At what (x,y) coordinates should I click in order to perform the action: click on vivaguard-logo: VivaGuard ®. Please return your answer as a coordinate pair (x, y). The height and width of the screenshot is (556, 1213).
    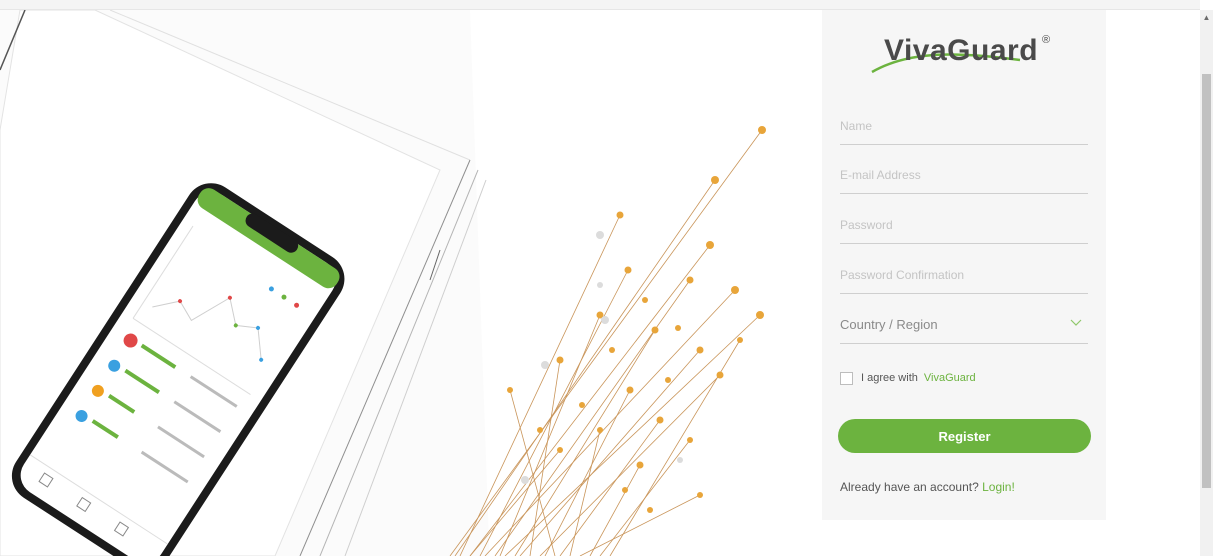
    Looking at the image, I should click on (965, 57).